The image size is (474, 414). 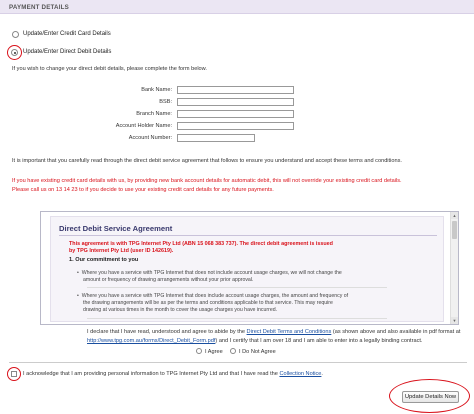 What do you see at coordinates (238, 362) in the screenshot?
I see `divider` at bounding box center [238, 362].